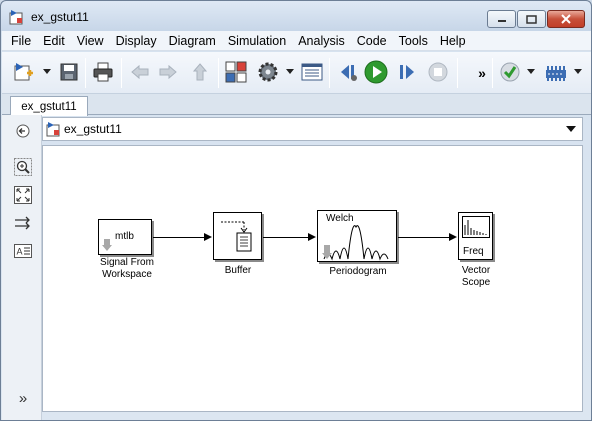 The image size is (592, 421). I want to click on periodogram-block: Welch, so click(357, 236).